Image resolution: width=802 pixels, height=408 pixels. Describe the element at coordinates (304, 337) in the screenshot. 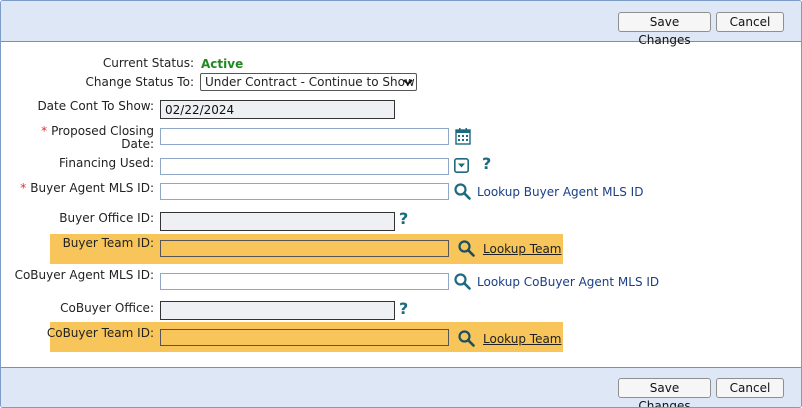

I see `cobuyer-team-field` at that location.